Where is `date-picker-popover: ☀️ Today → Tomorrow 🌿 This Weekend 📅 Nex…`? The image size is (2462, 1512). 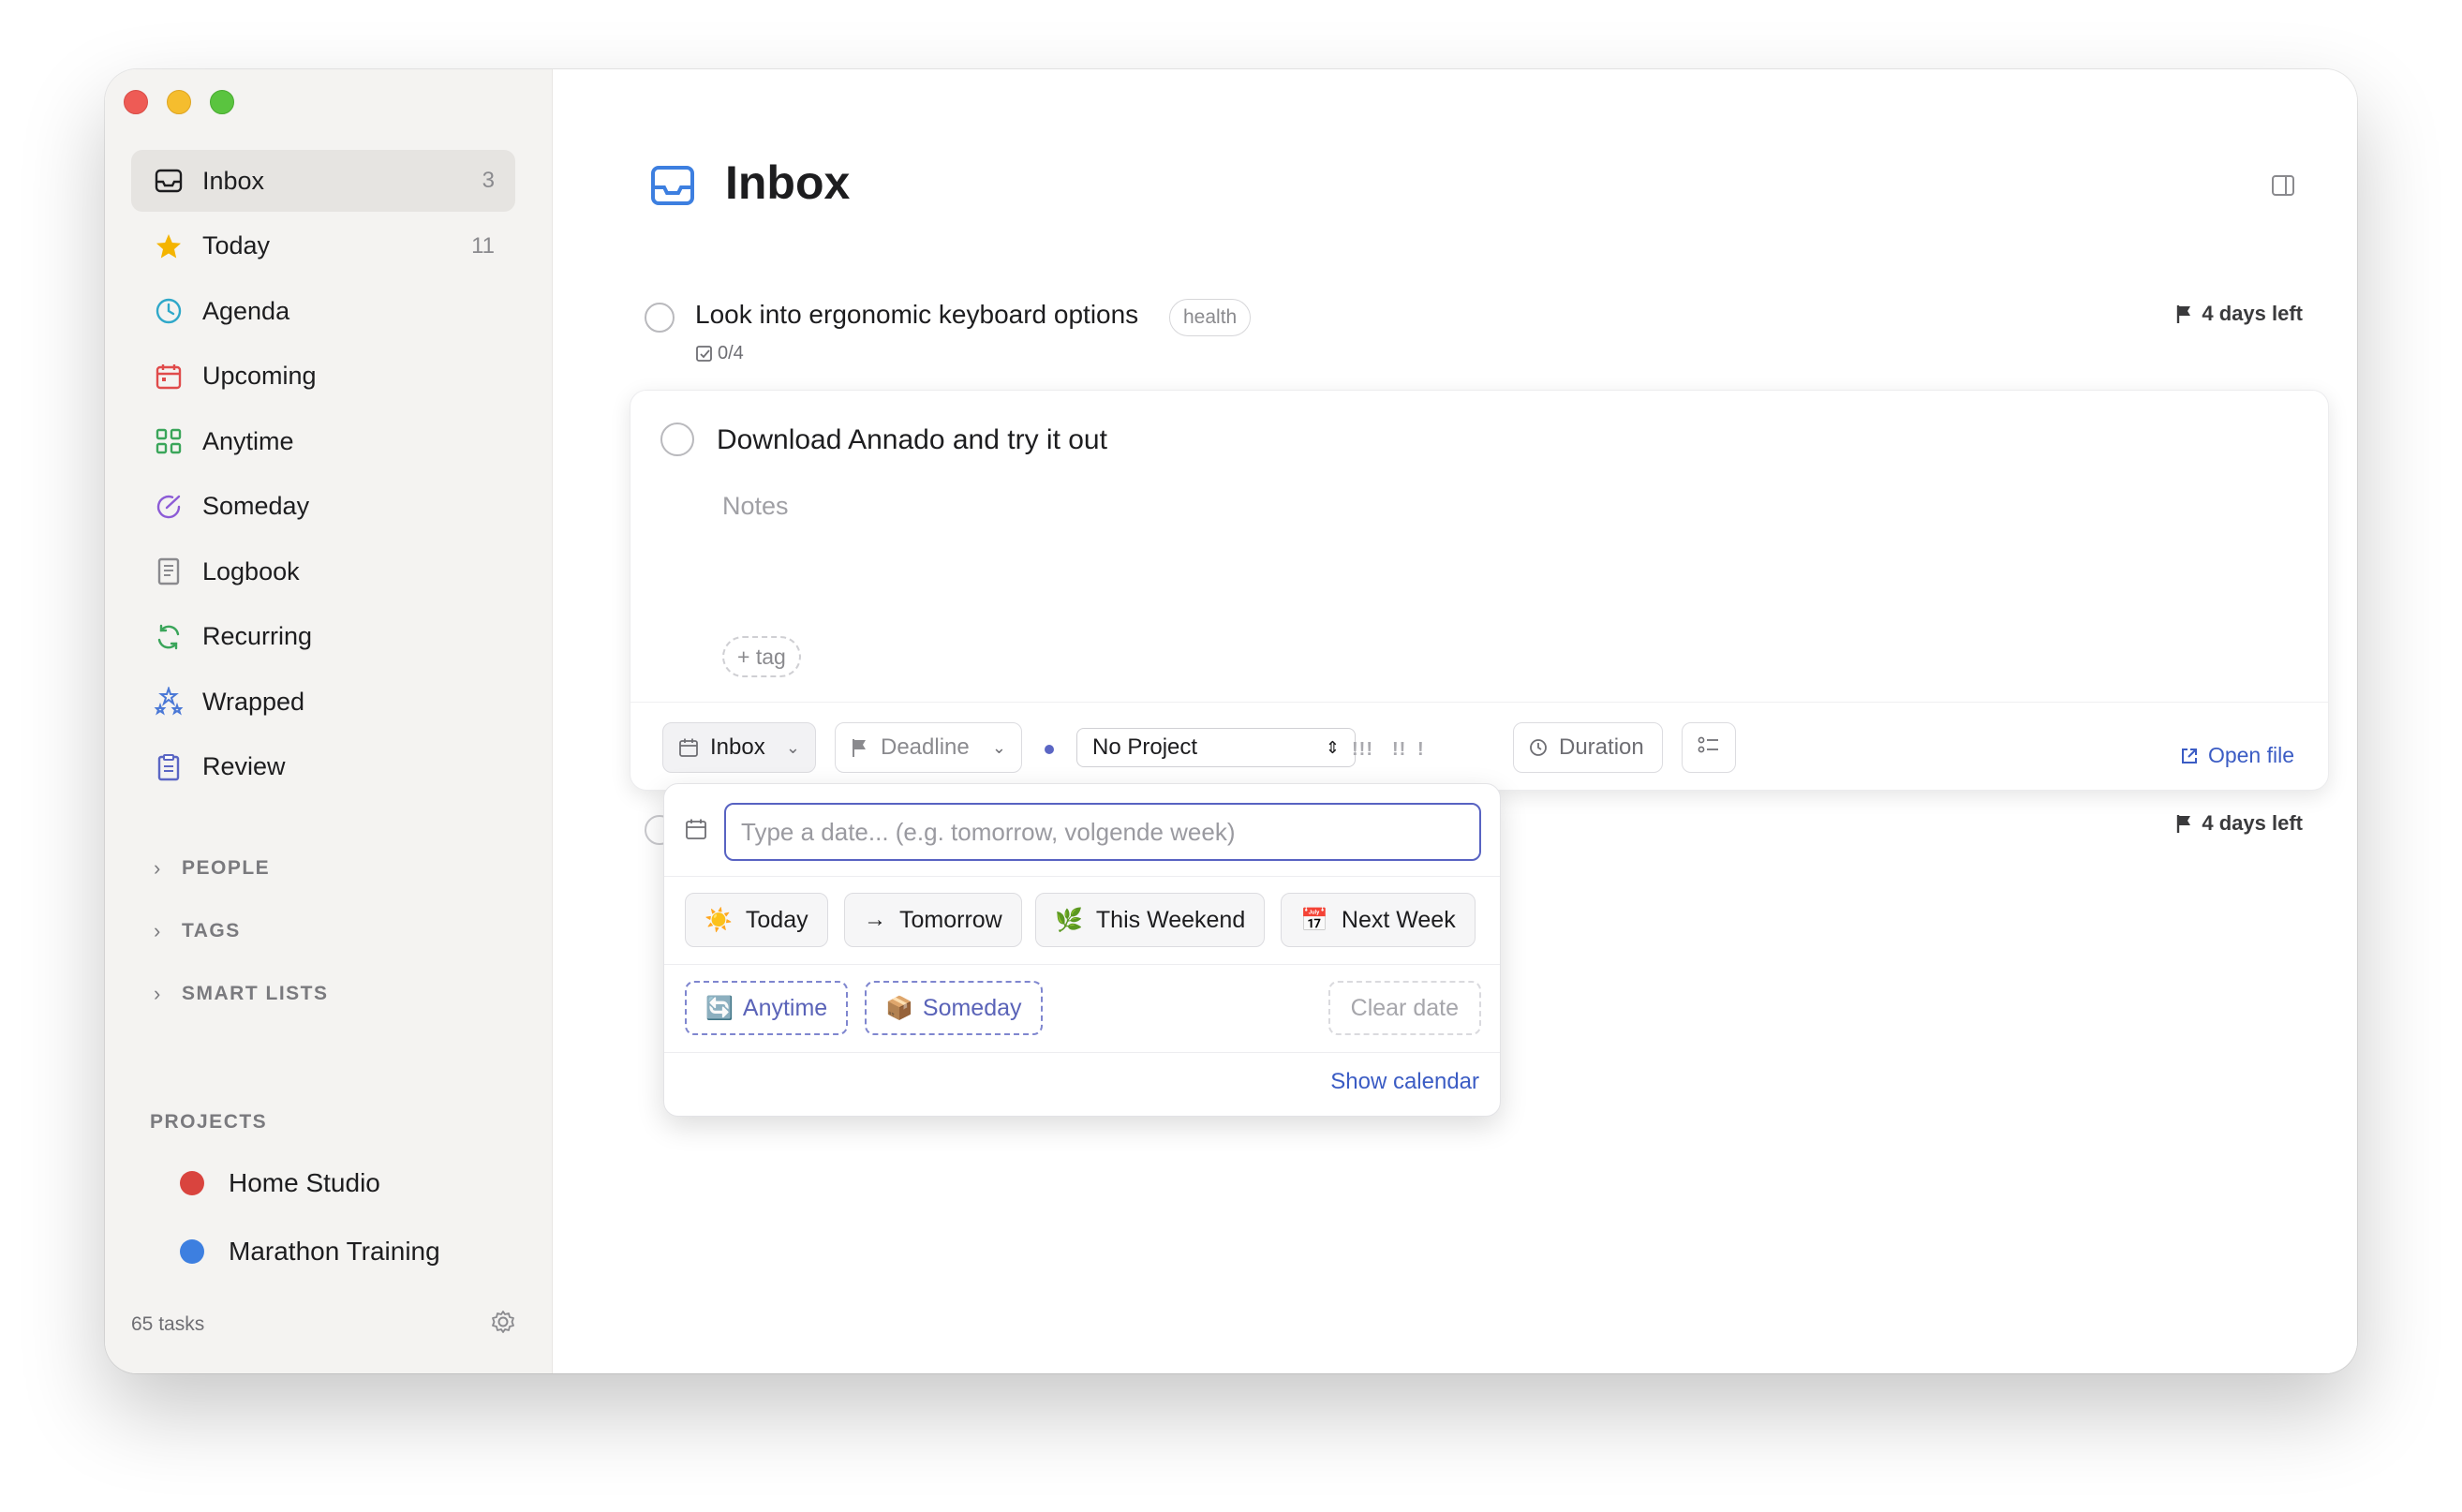 date-picker-popover: ☀️ Today → Tomorrow 🌿 This Weekend 📅 Nex… is located at coordinates (1082, 950).